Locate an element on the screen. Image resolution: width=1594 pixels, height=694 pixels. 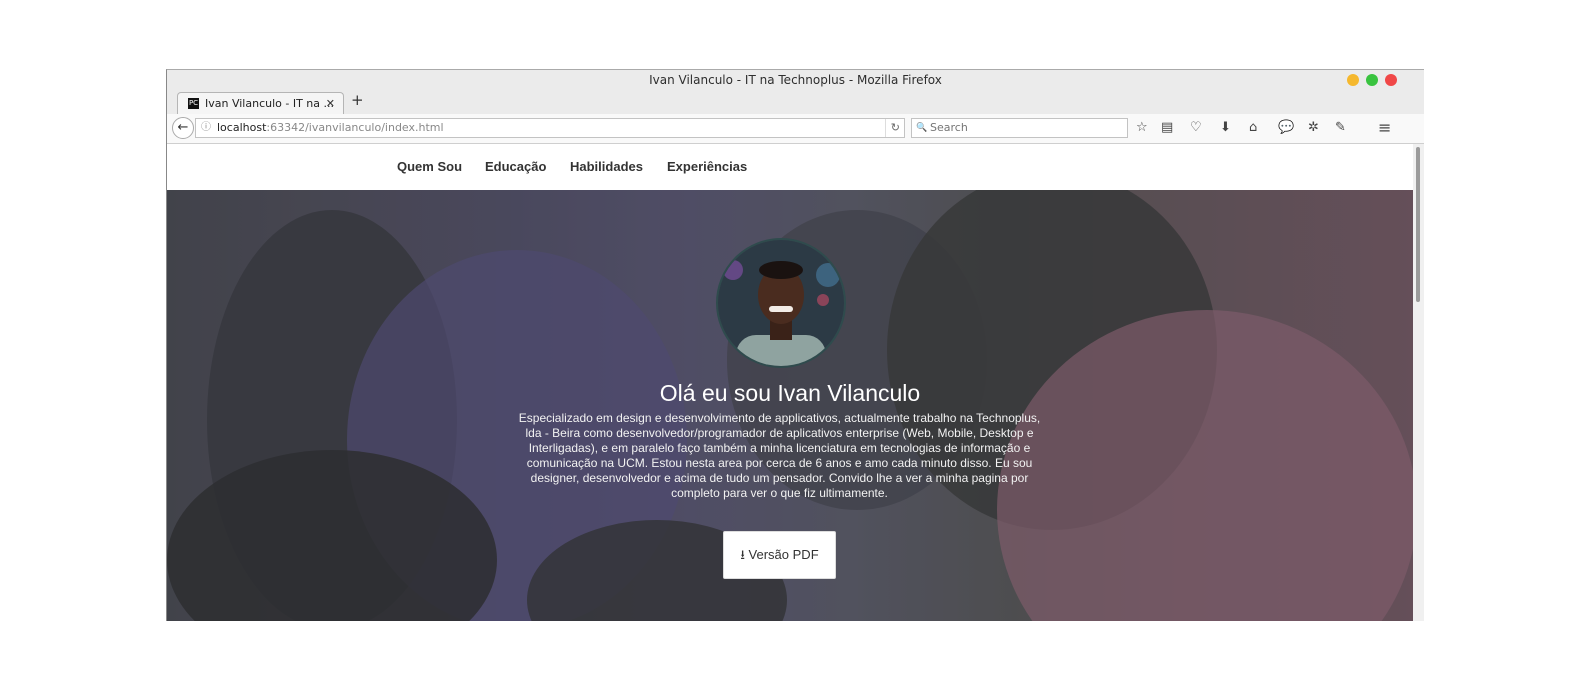
maximize-button is located at coordinates (1372, 80).